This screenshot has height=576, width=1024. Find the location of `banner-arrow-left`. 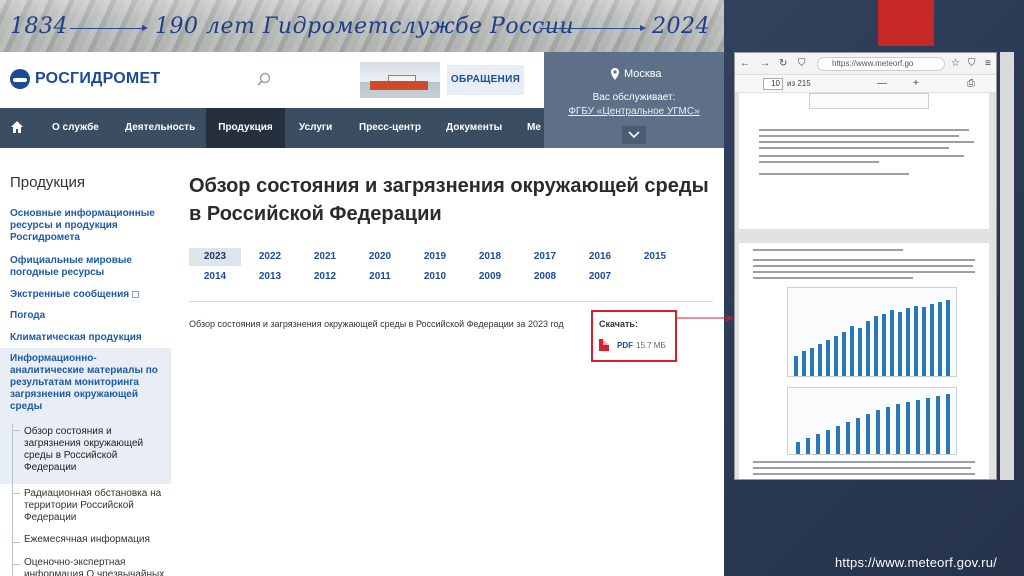

banner-arrow-left is located at coordinates (109, 28).